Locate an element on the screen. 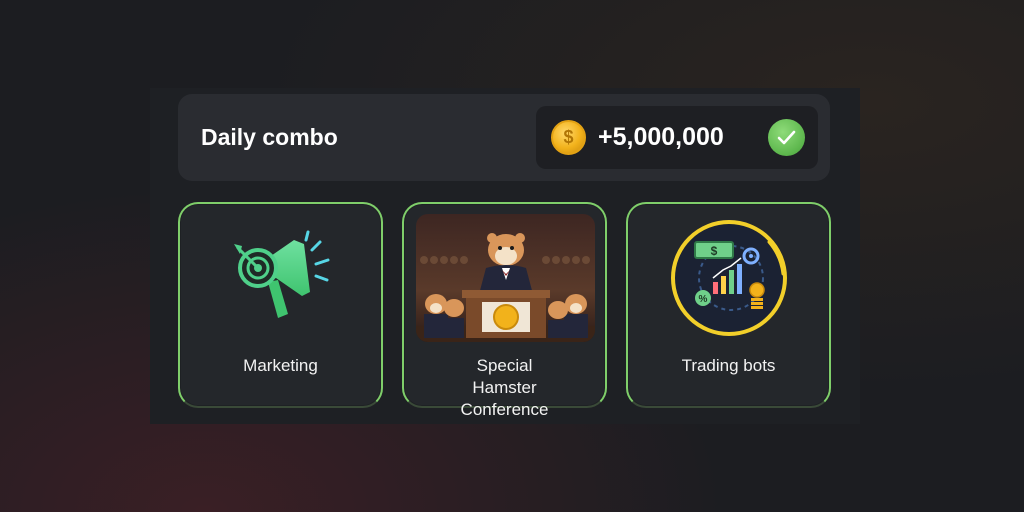 Image resolution: width=1024 pixels, height=512 pixels. checkmark-icon is located at coordinates (786, 137).